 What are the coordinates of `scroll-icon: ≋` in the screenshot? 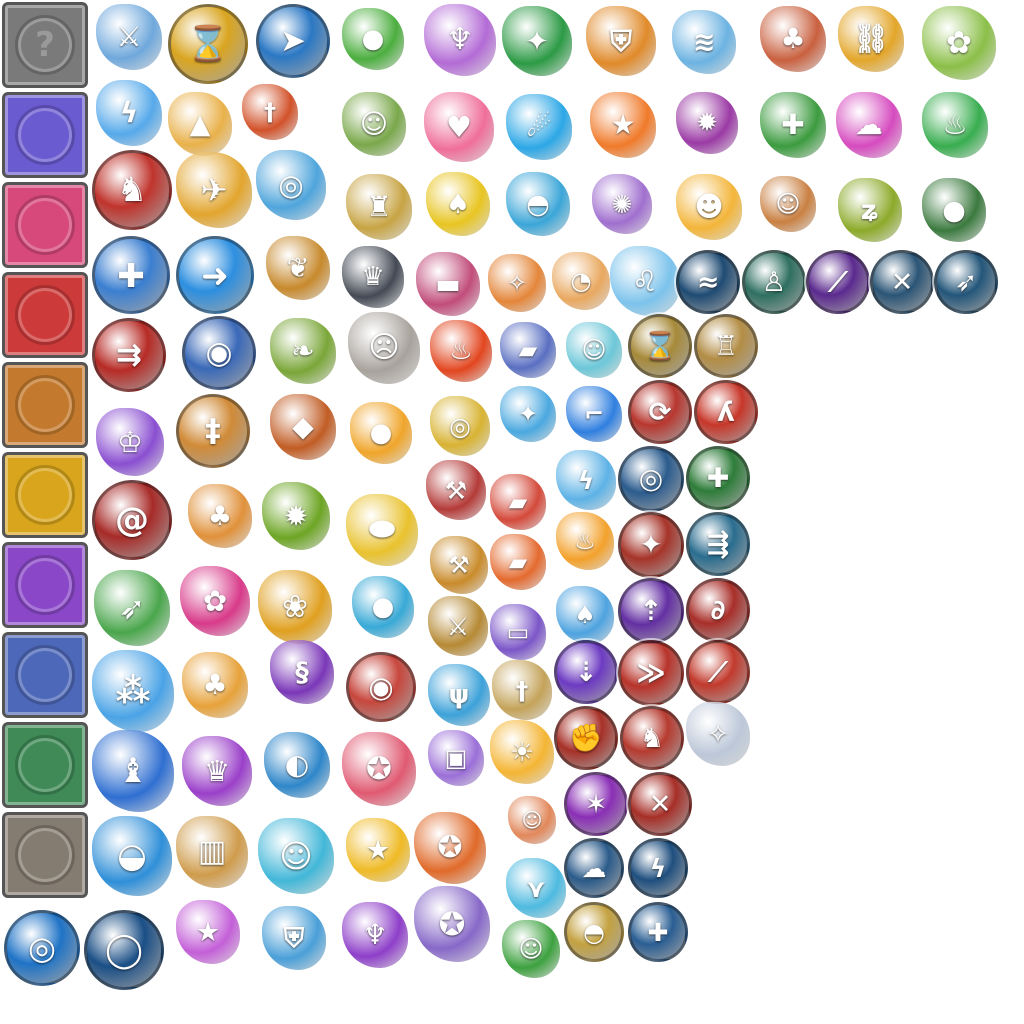 It's located at (704, 42).